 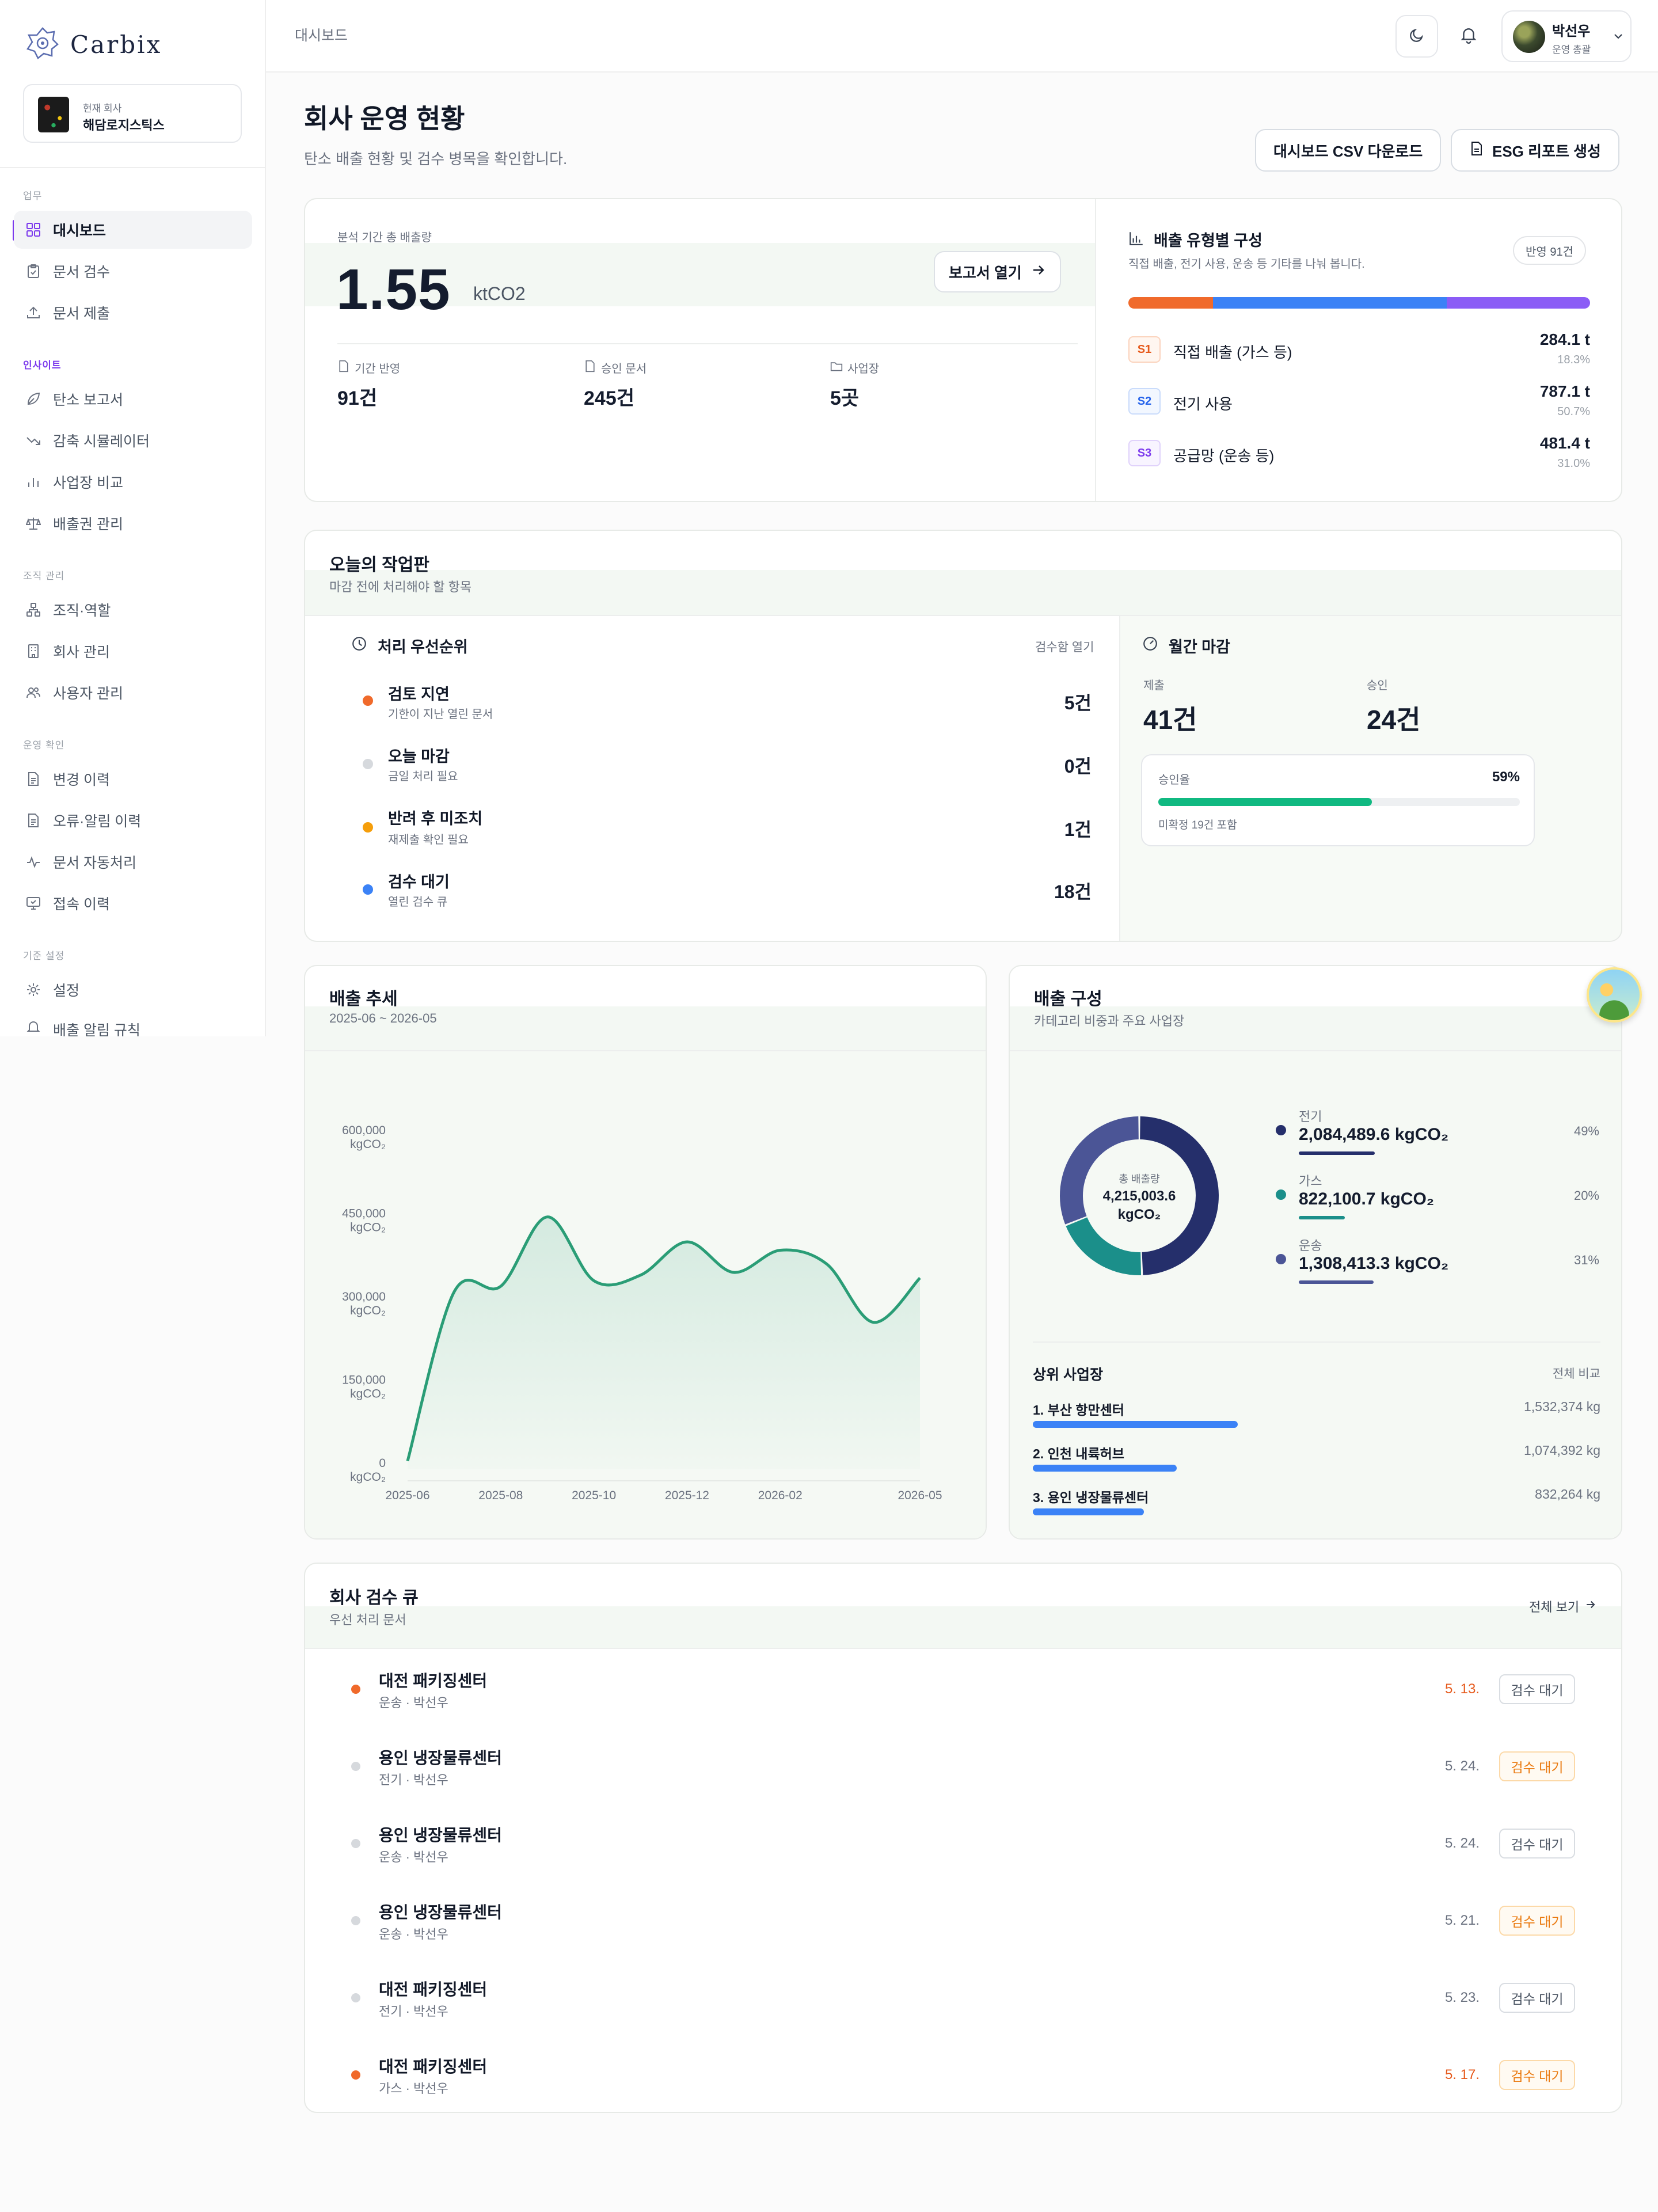 I want to click on assistant-avatar, so click(x=1614, y=995).